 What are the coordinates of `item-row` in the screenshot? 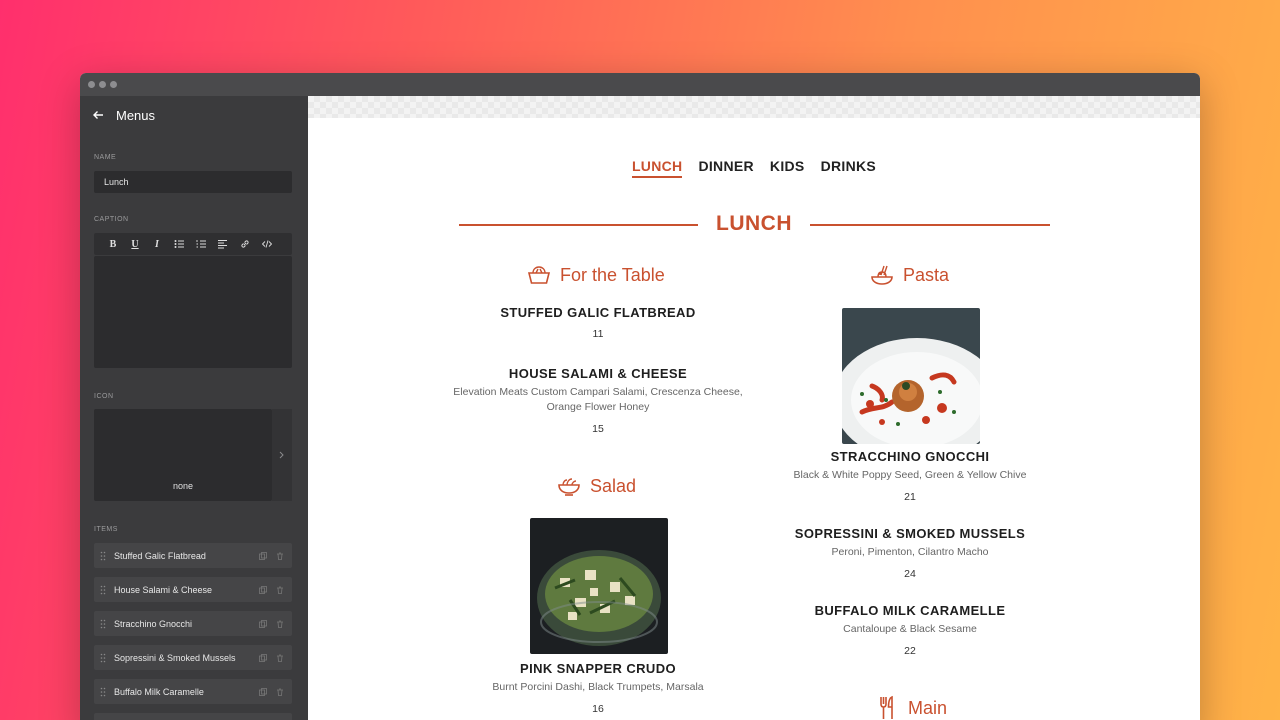 It's located at (193, 716).